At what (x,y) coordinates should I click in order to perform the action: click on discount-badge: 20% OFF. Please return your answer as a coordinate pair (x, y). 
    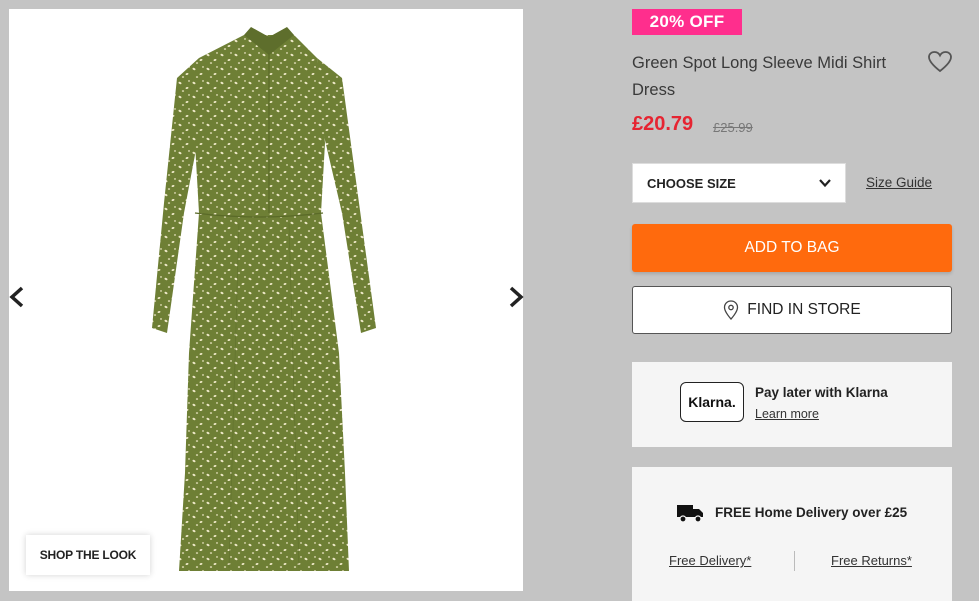
    Looking at the image, I should click on (687, 22).